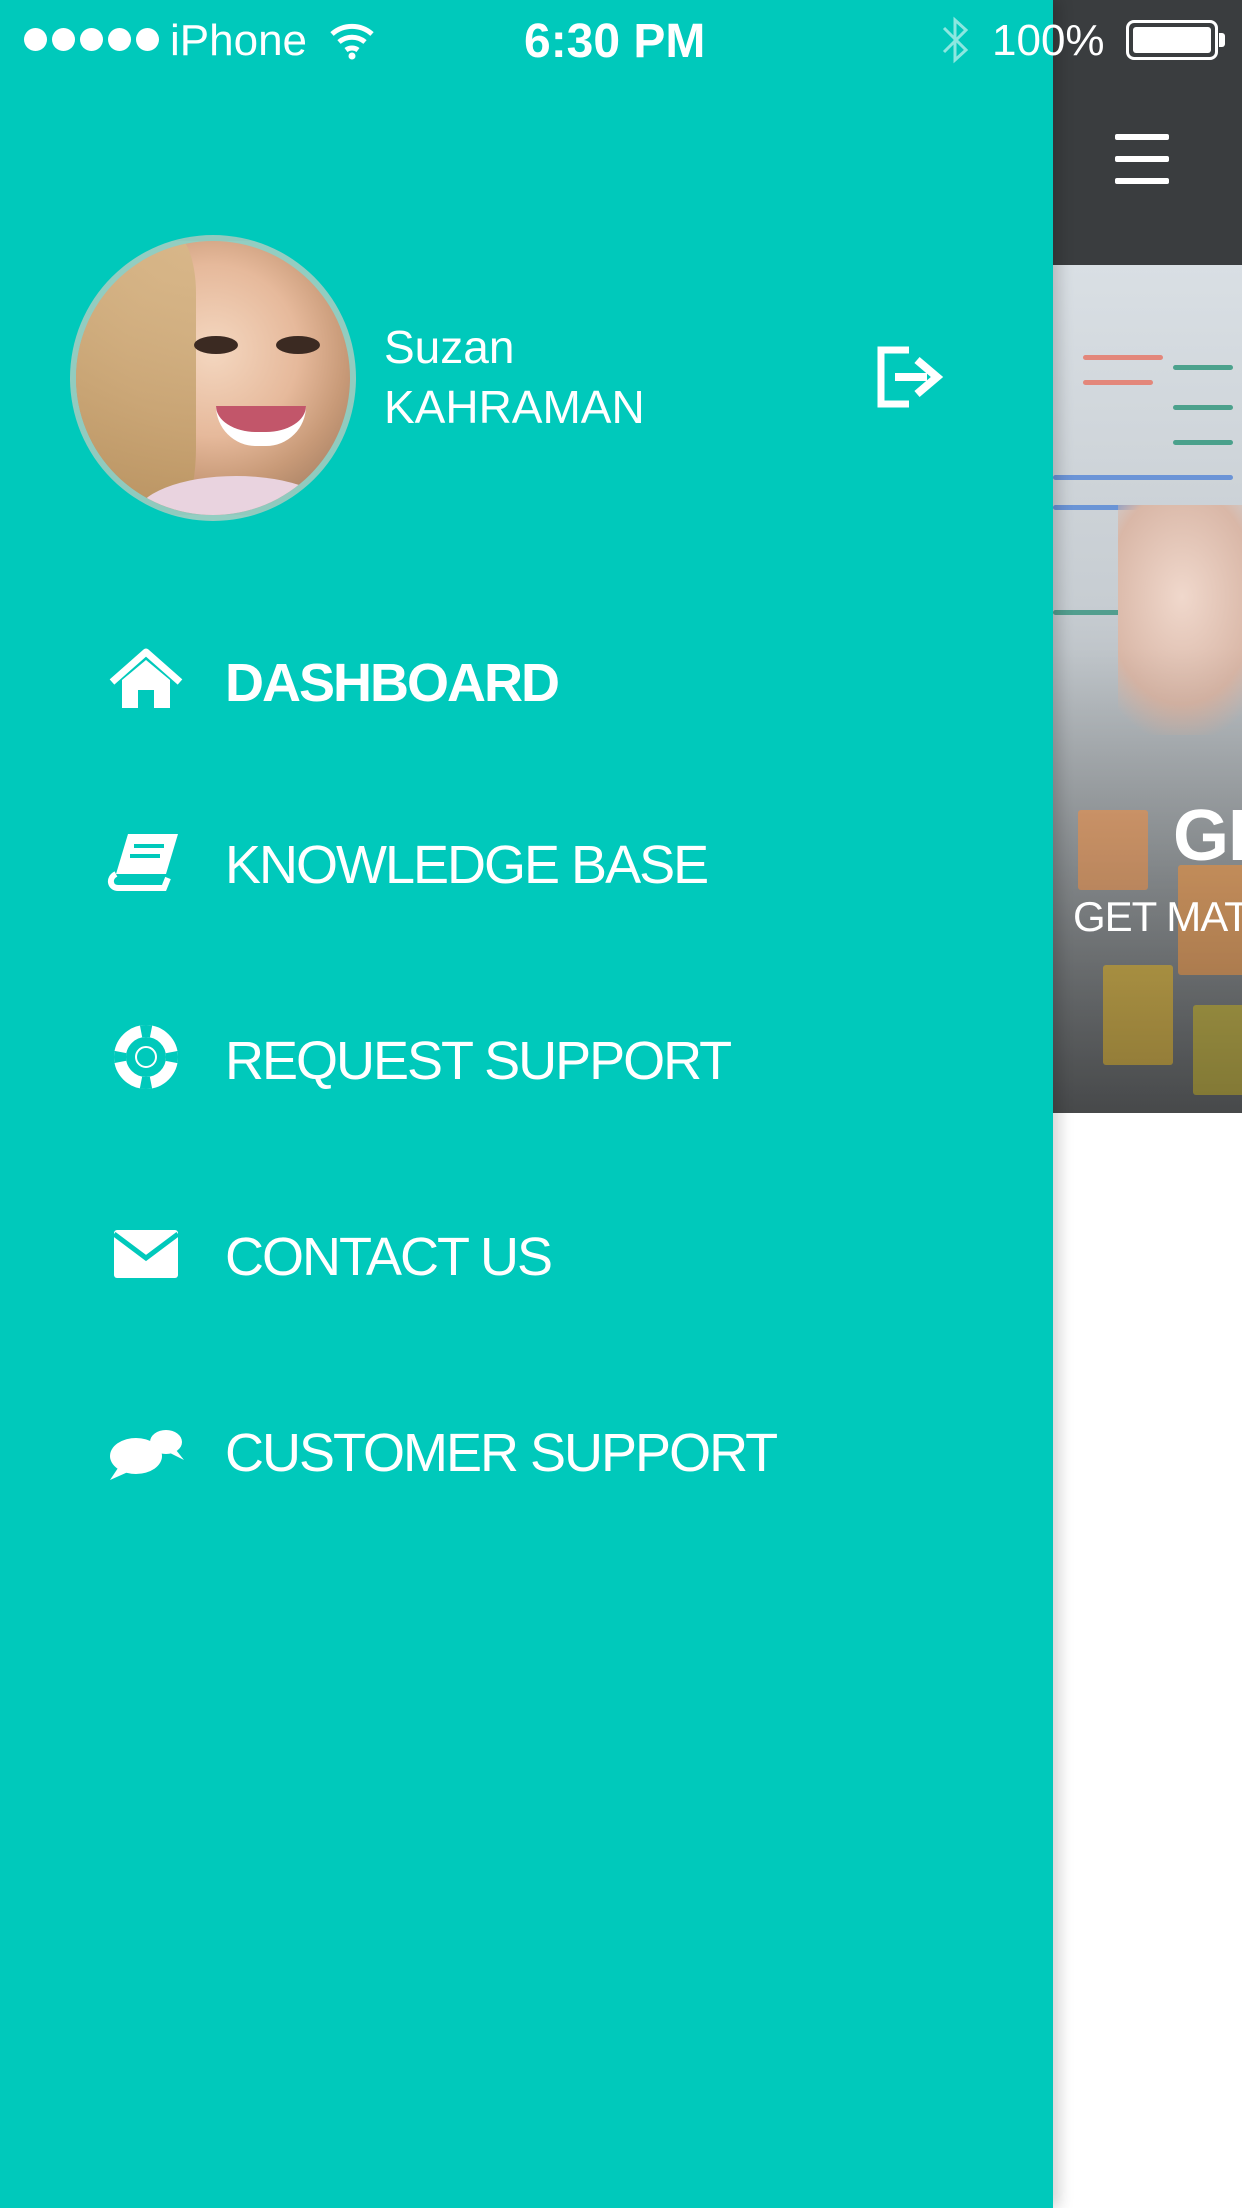 The height and width of the screenshot is (2208, 1242). I want to click on book-icon, so click(146, 861).